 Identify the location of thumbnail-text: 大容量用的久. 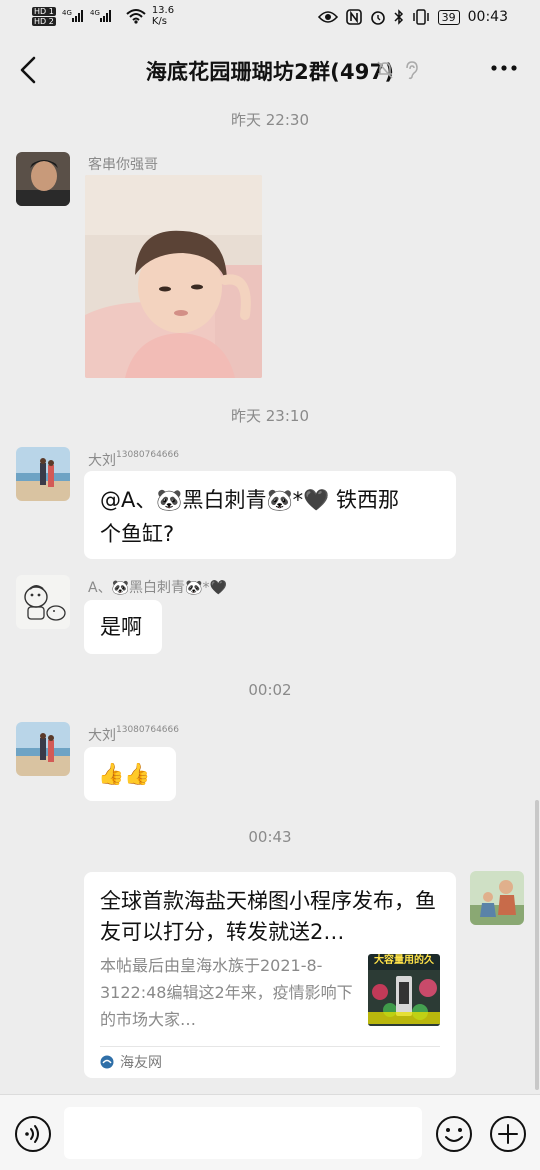
(404, 960).